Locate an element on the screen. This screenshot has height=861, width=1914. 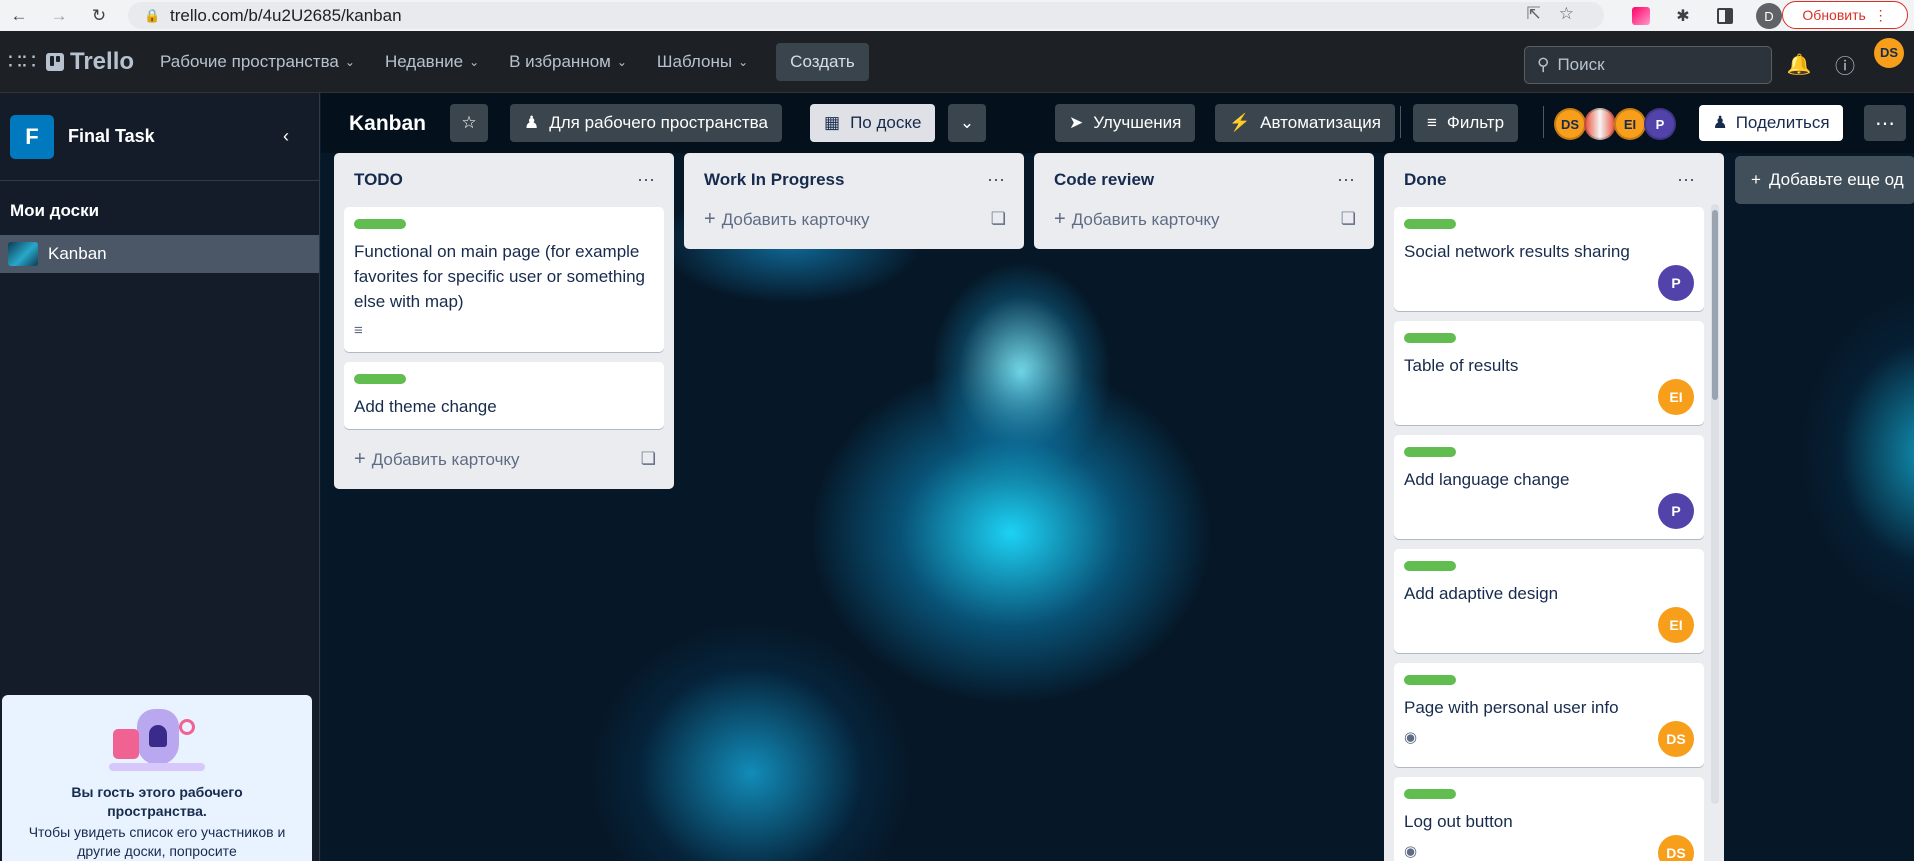
notifications-icon: 🔔 is located at coordinates (1799, 64).